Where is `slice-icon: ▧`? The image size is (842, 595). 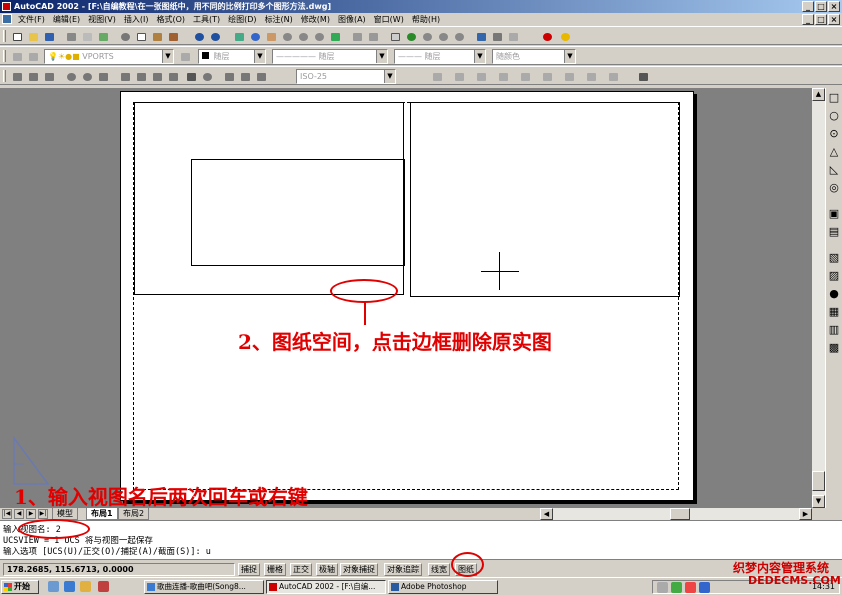
slice-icon: ▧ is located at coordinates (834, 258).